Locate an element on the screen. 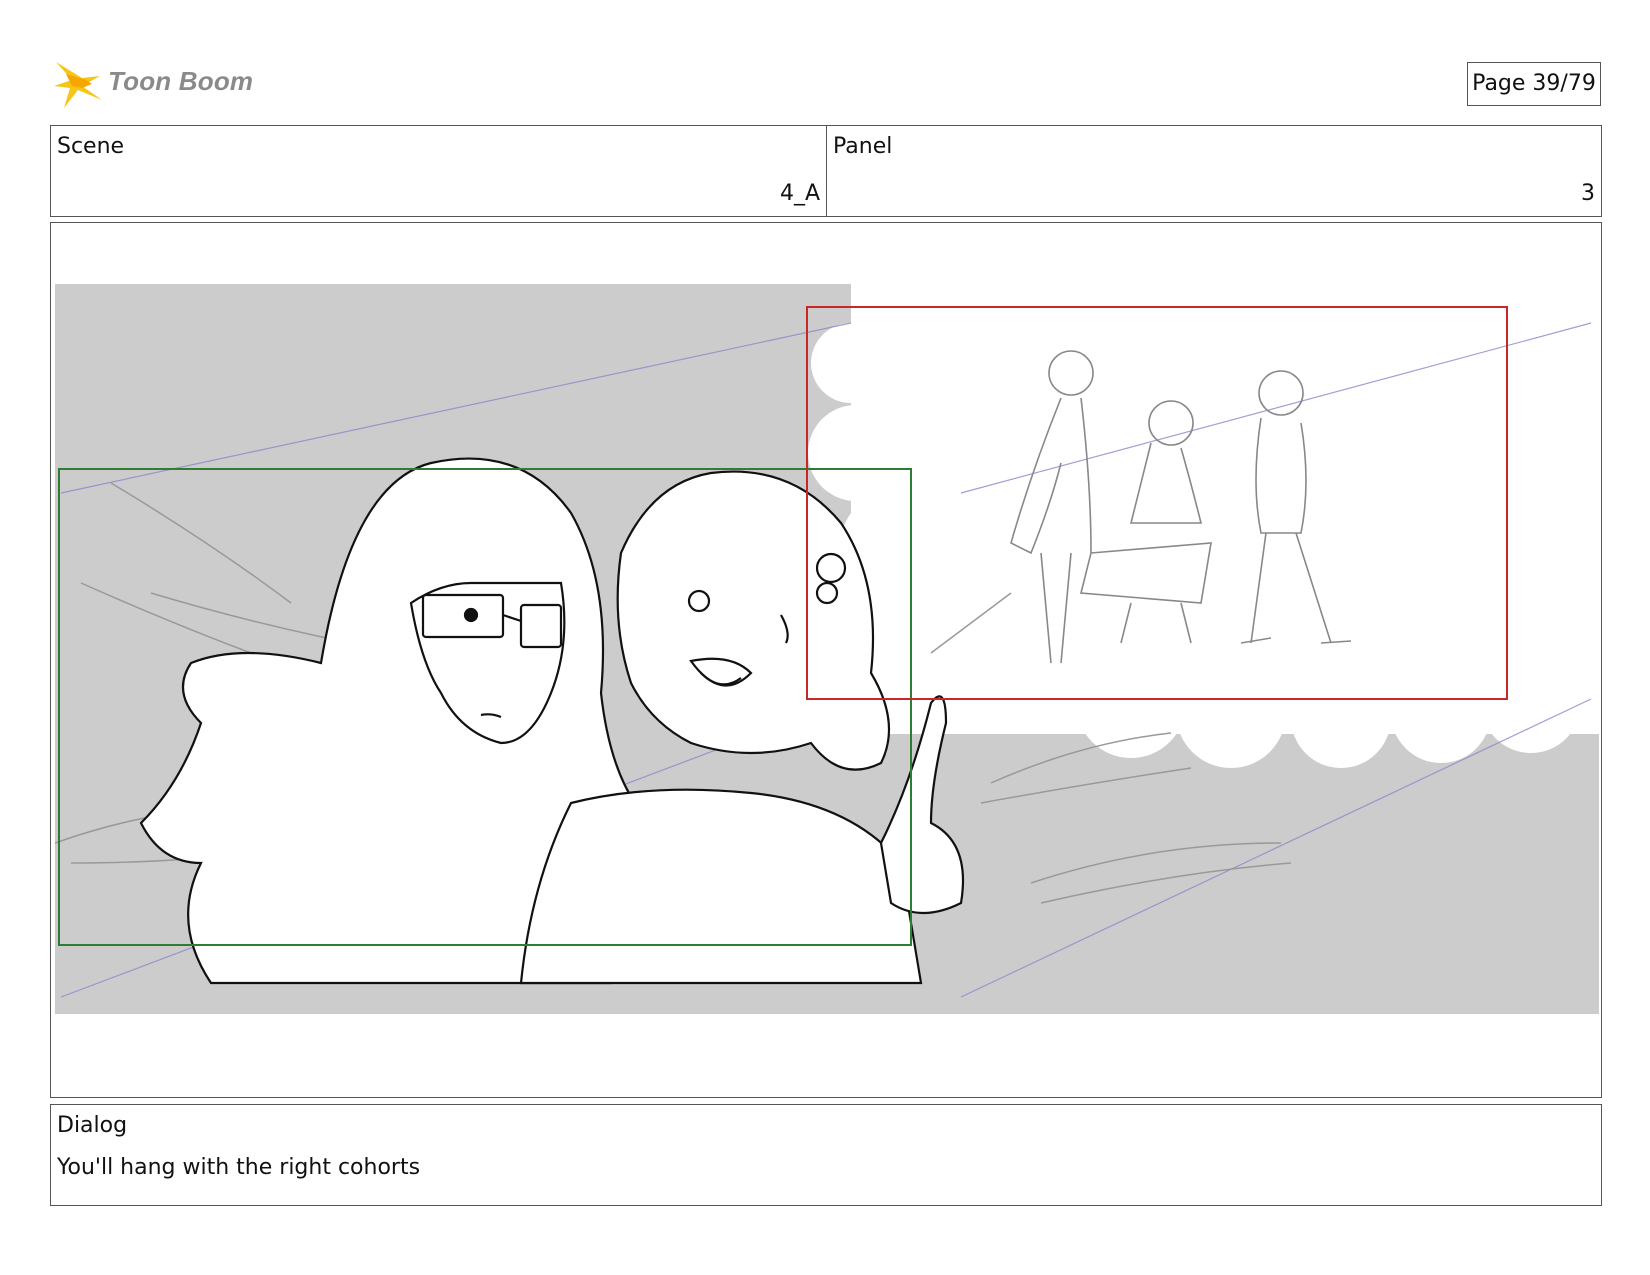 This screenshot has width=1650, height=1275. panel-label: Panel is located at coordinates (863, 146).